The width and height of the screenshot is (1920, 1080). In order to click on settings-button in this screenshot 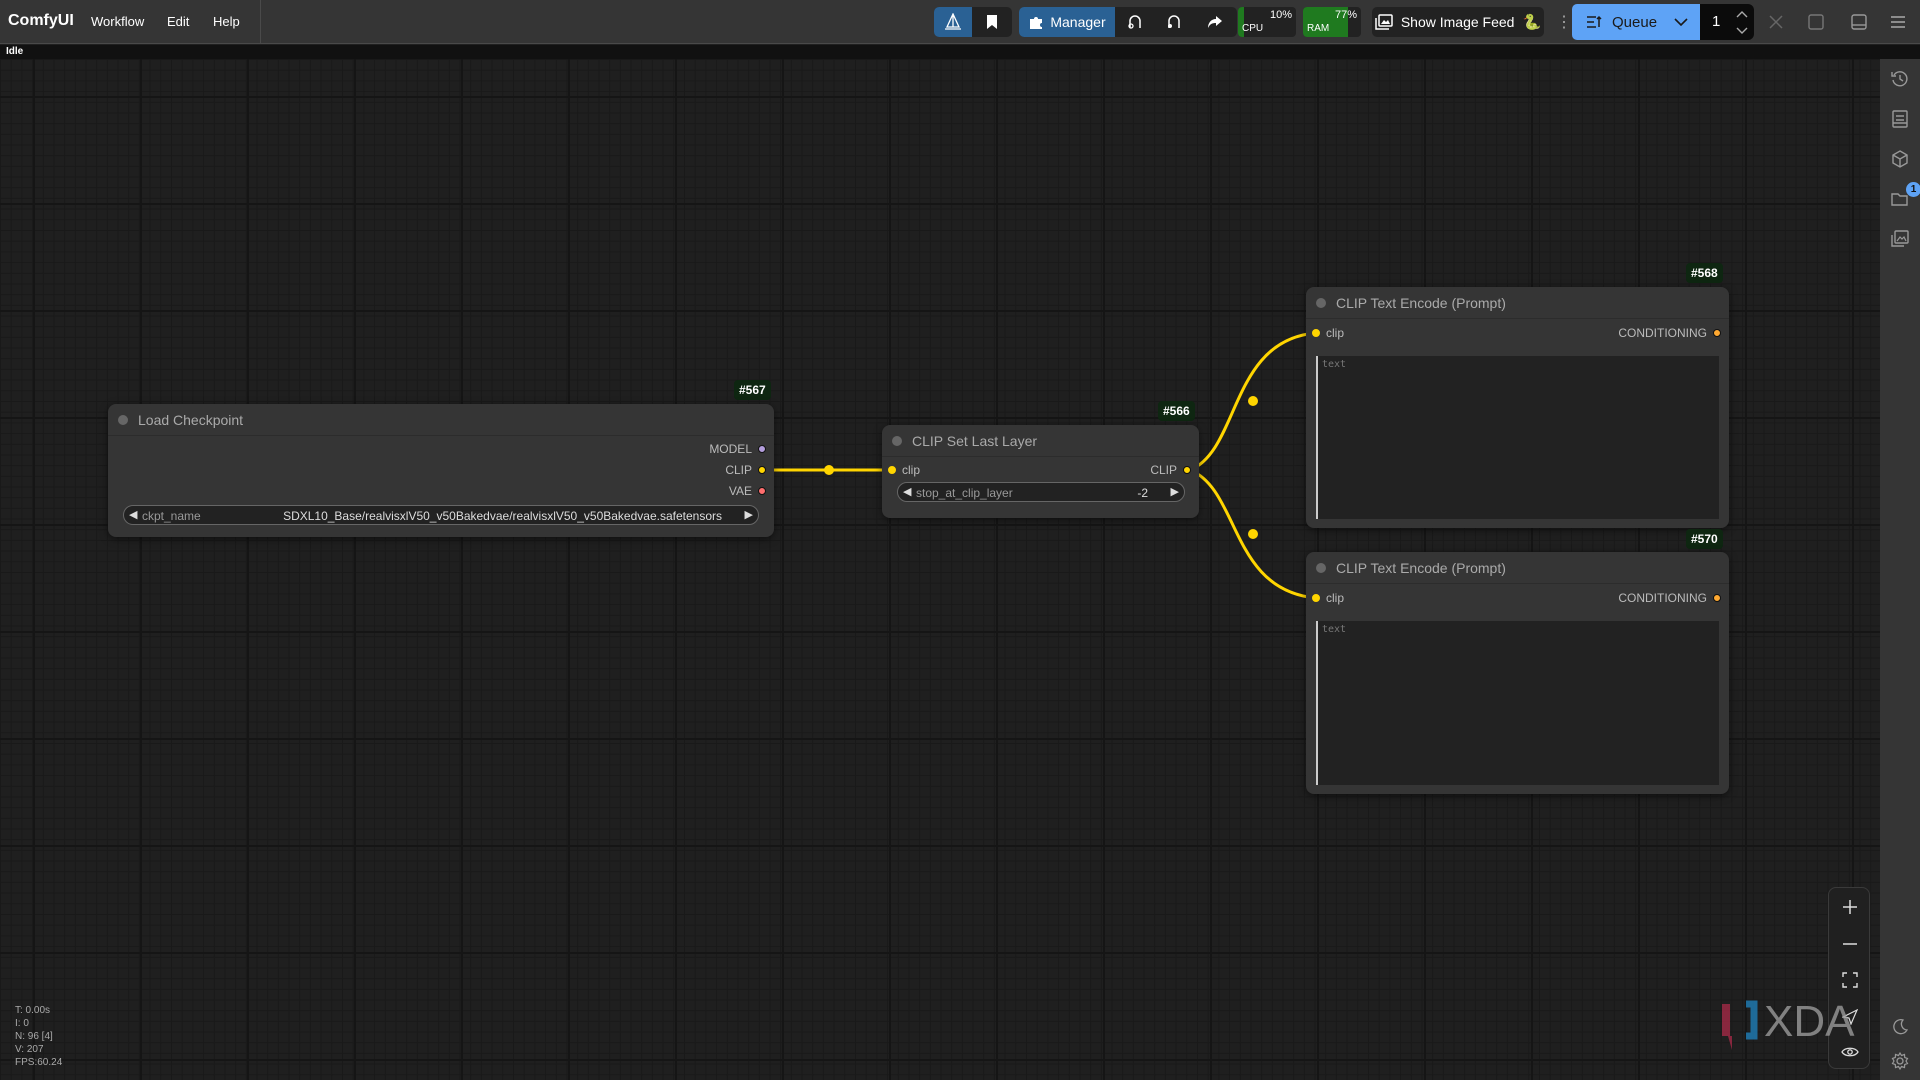, I will do `click(1900, 1061)`.